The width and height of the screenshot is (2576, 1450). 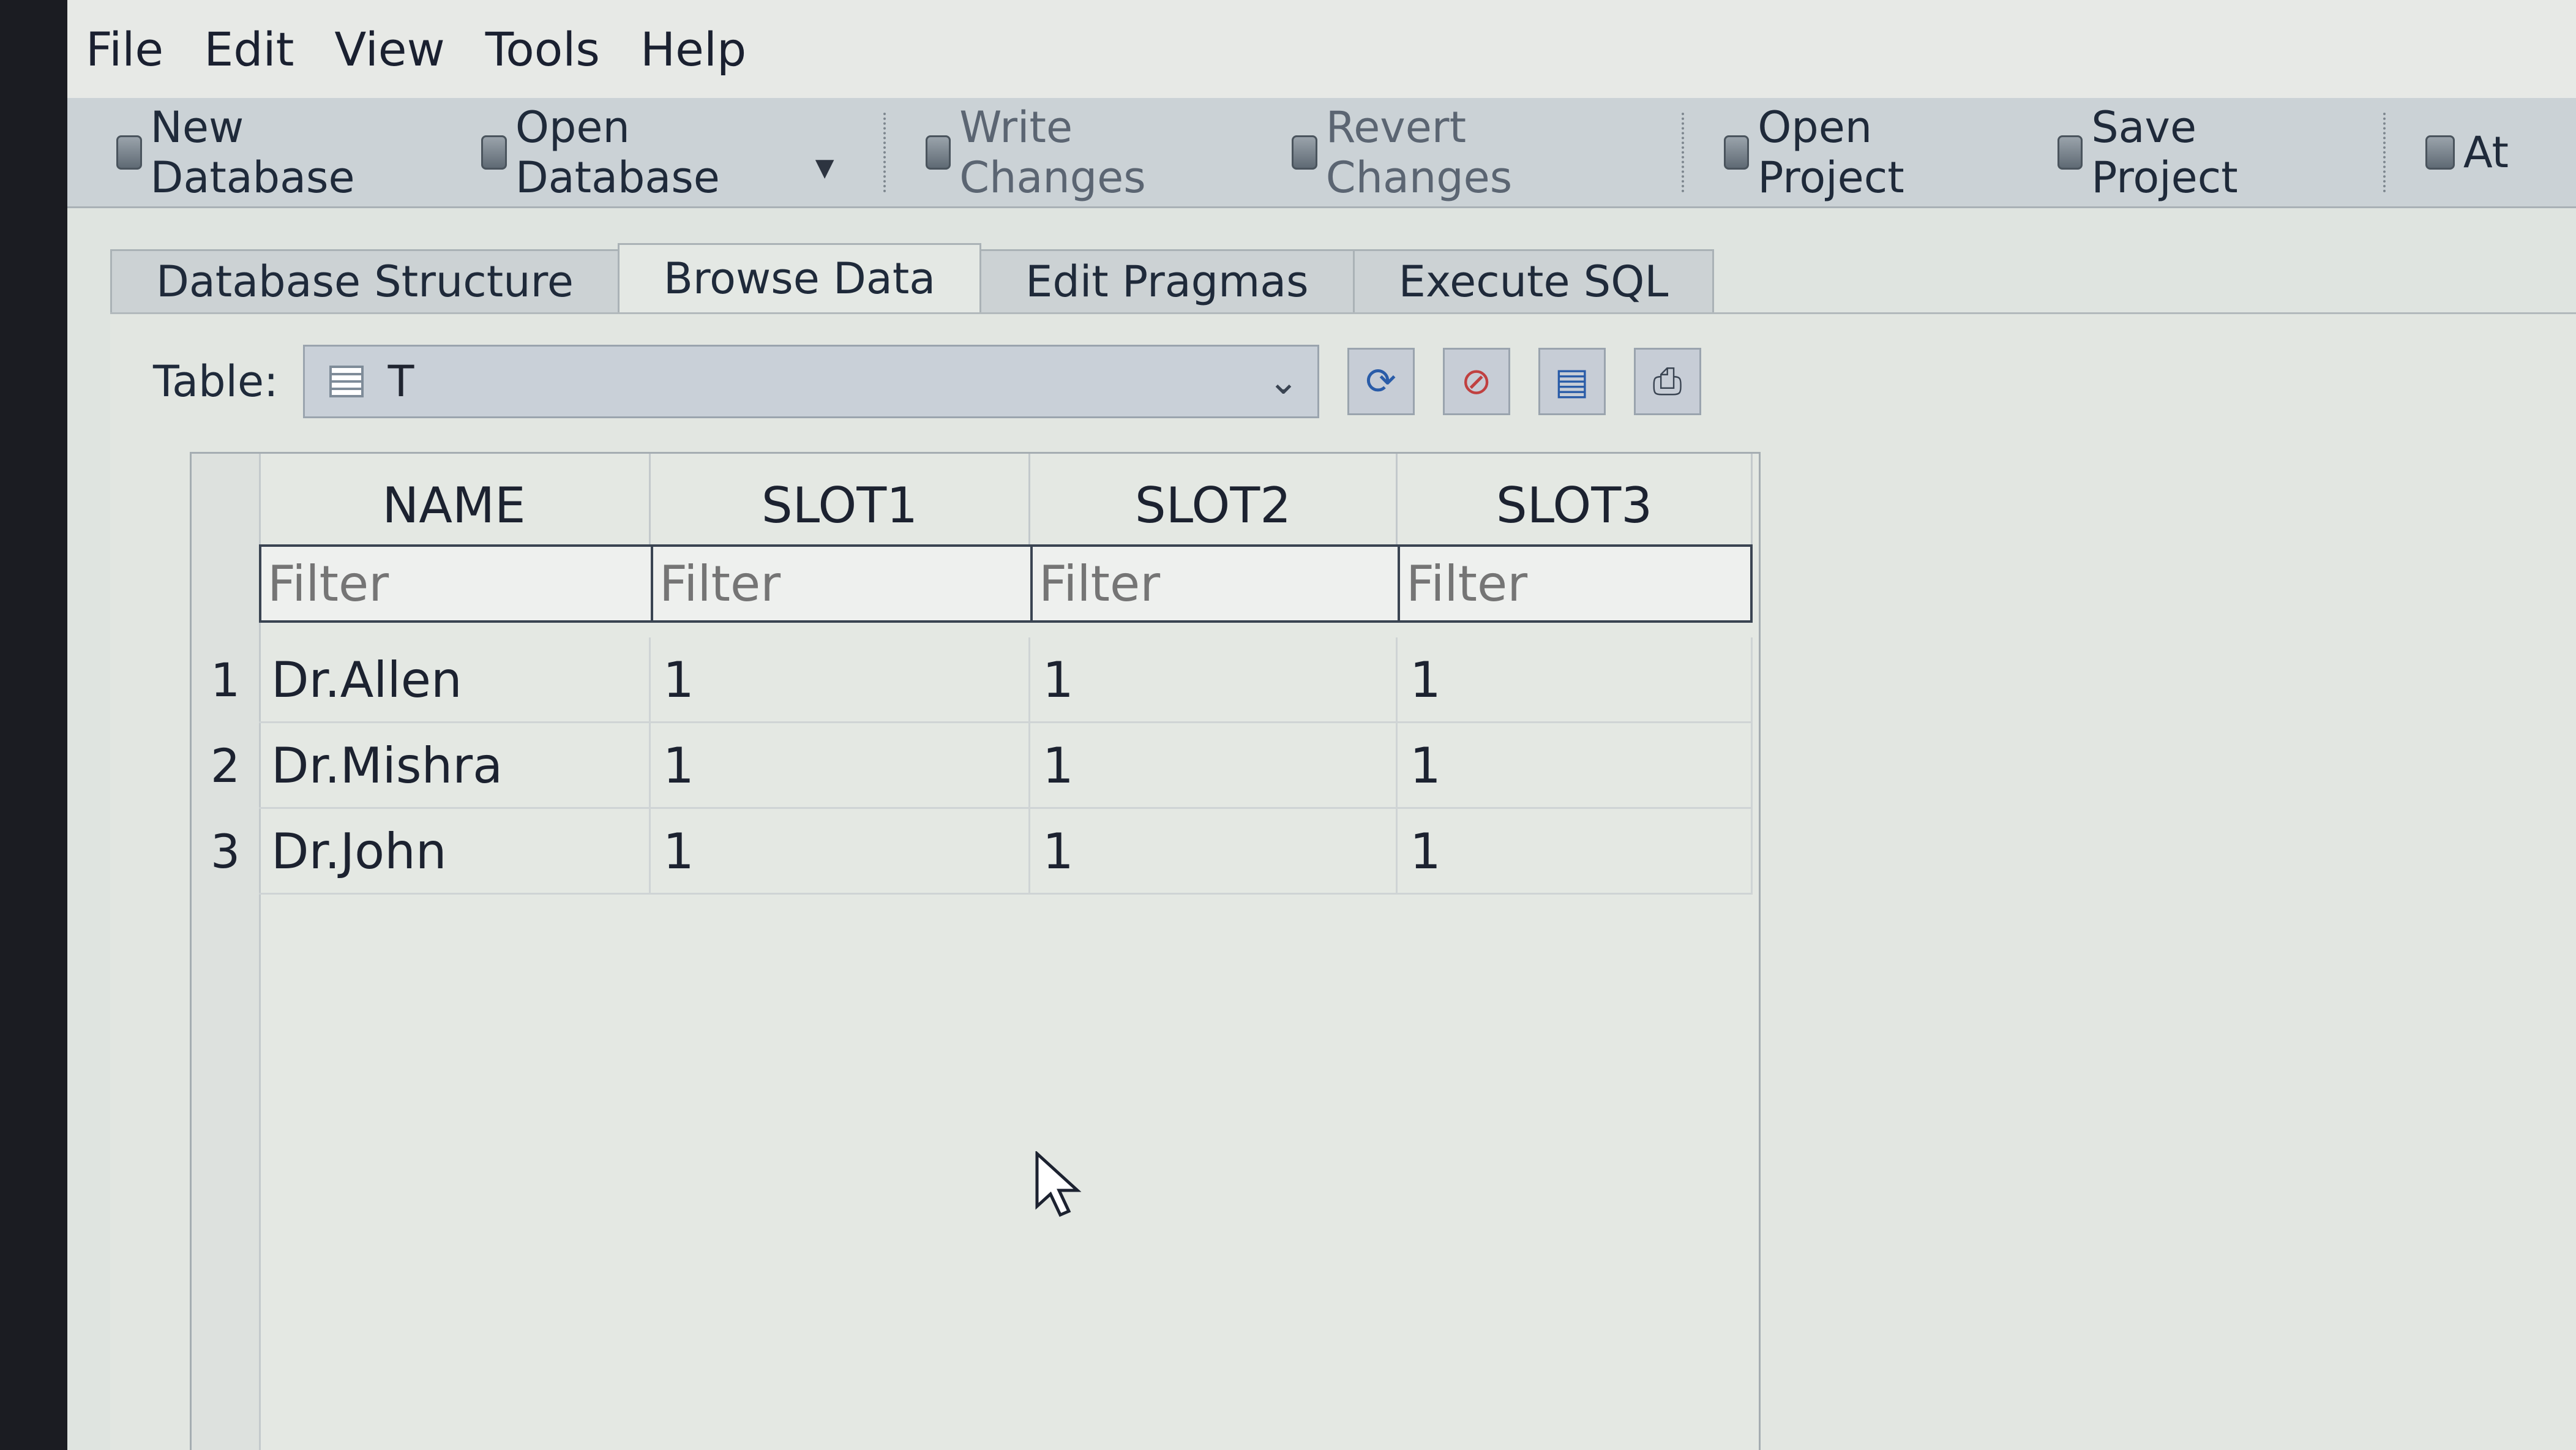 What do you see at coordinates (2070, 152) in the screenshot?
I see `save-project-icon` at bounding box center [2070, 152].